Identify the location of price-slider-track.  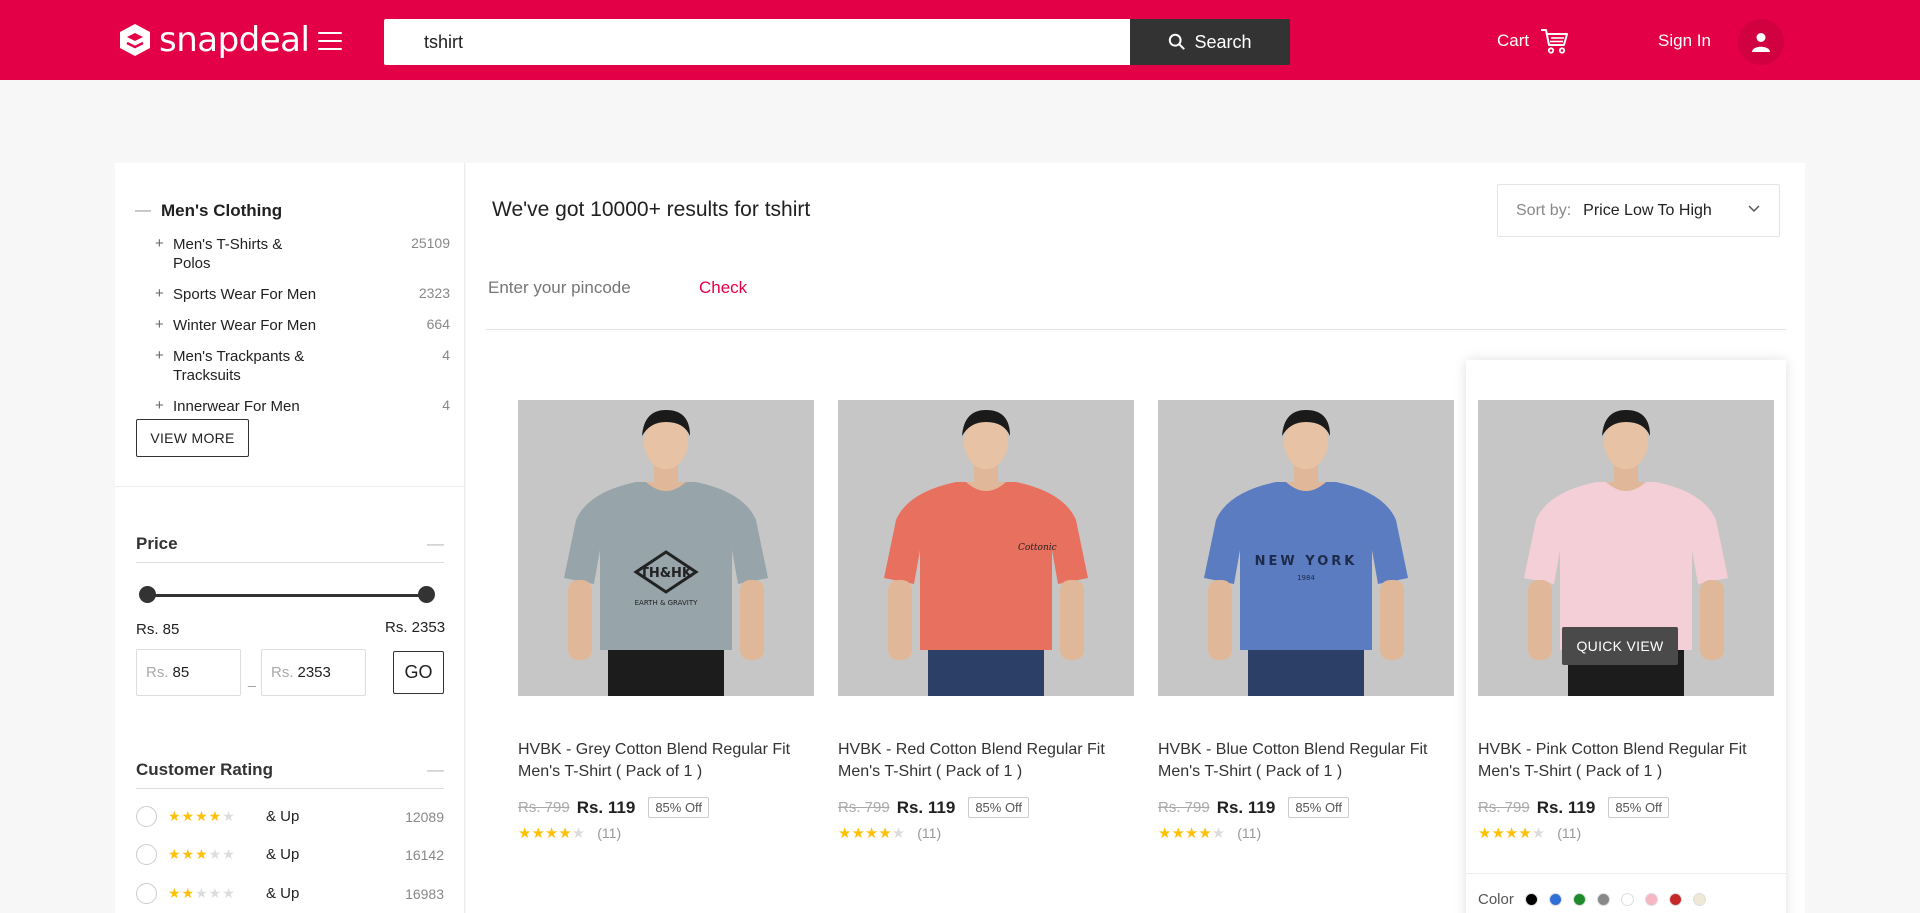
(288, 595).